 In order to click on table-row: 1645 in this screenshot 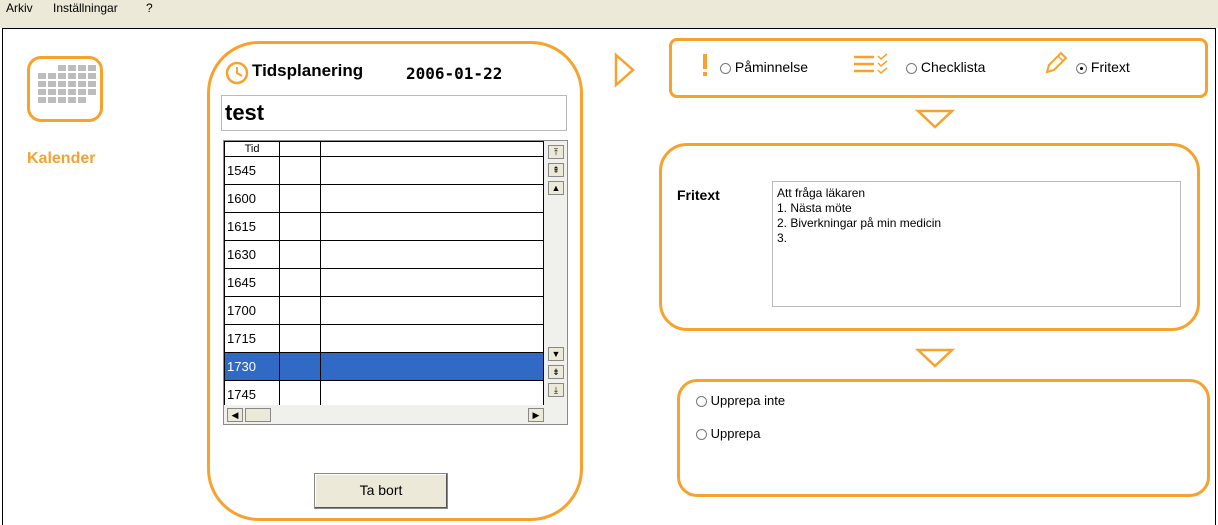, I will do `click(384, 282)`.